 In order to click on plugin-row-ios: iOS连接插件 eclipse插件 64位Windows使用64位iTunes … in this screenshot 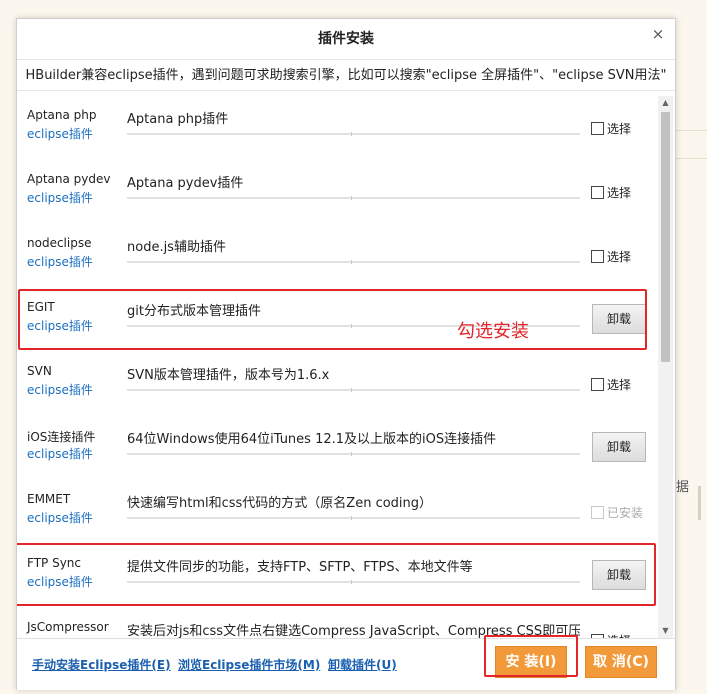, I will do `click(337, 448)`.